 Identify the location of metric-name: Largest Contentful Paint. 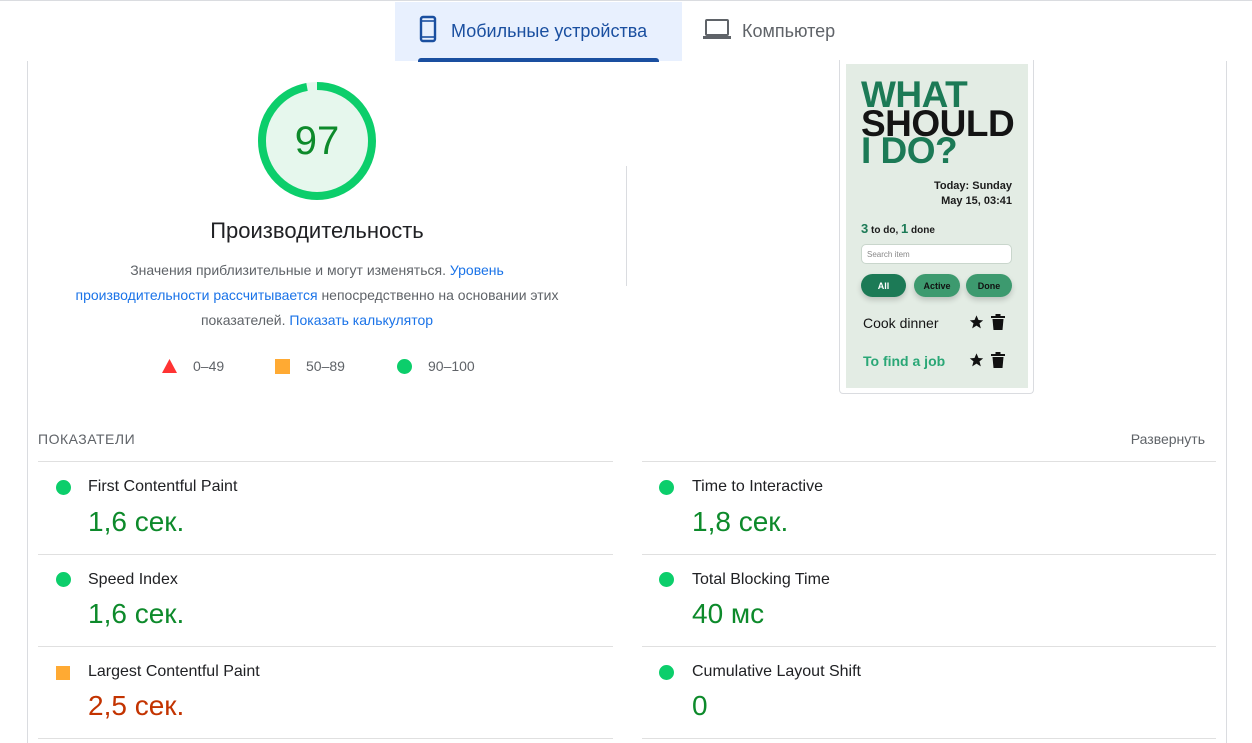
(174, 671).